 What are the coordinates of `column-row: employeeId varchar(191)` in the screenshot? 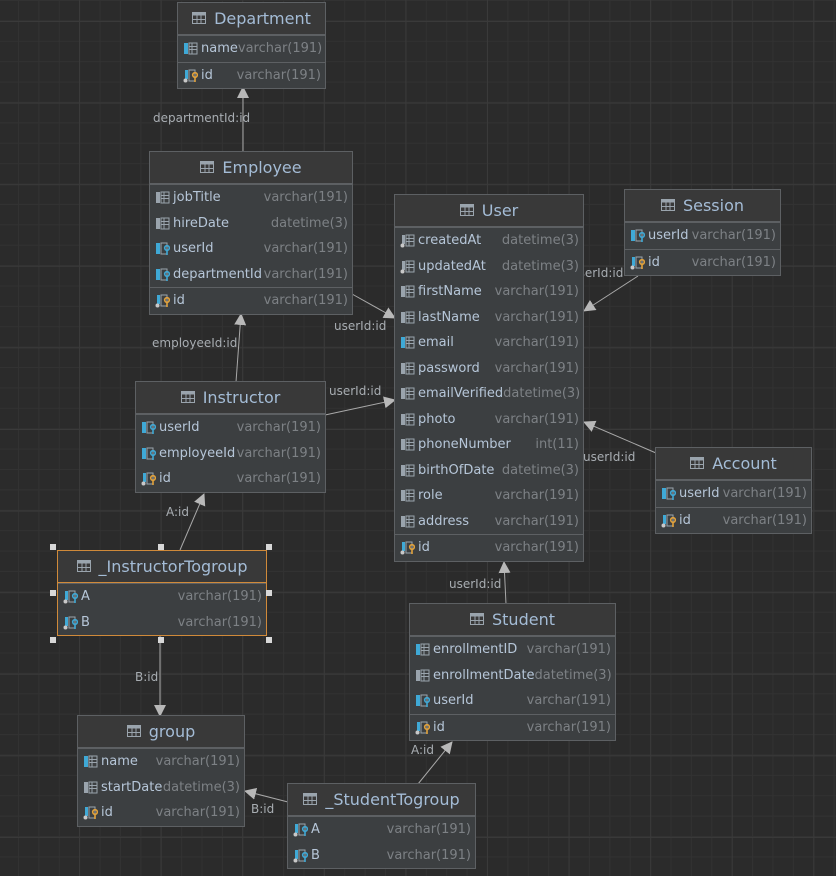 It's located at (230, 454).